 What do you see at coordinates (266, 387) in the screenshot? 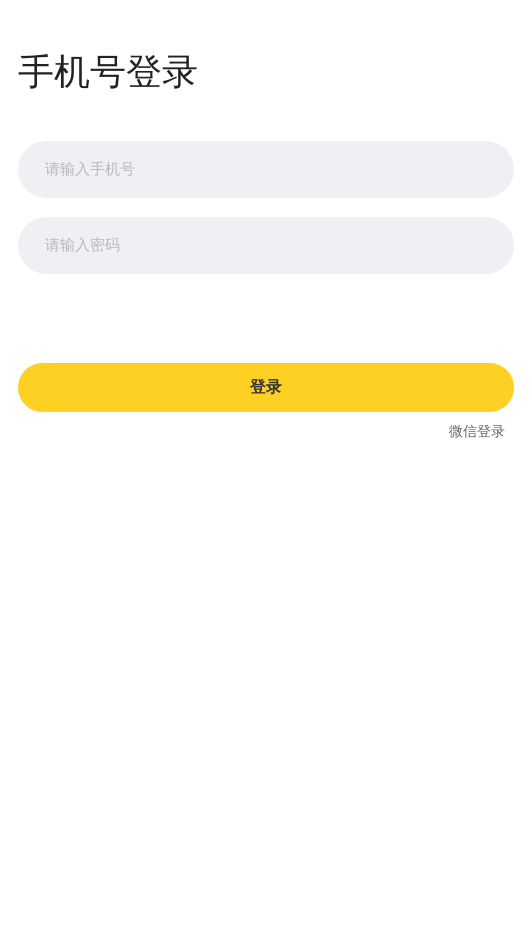
I see `login-button: 登录` at bounding box center [266, 387].